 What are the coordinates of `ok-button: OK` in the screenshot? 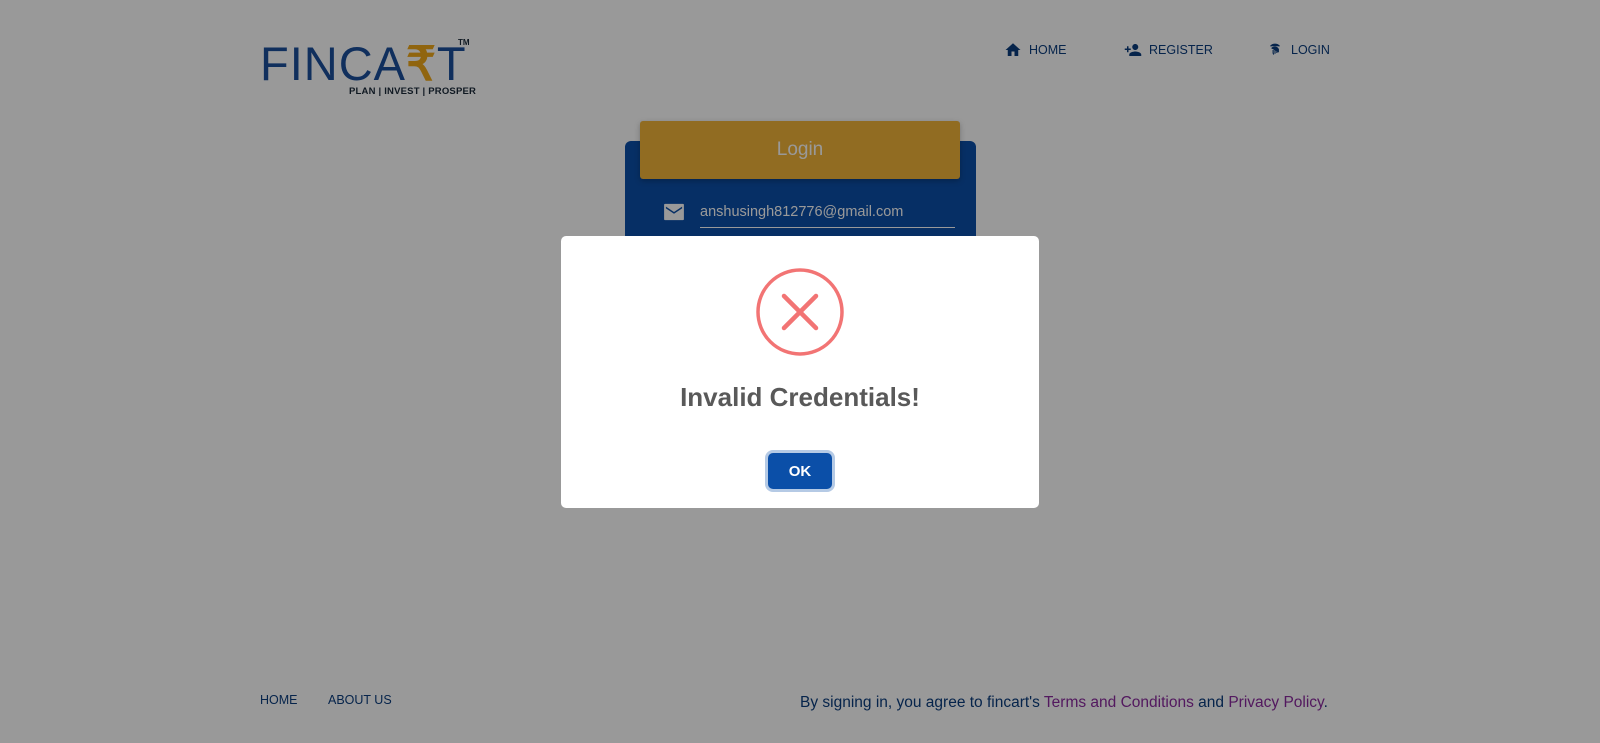 It's located at (800, 471).